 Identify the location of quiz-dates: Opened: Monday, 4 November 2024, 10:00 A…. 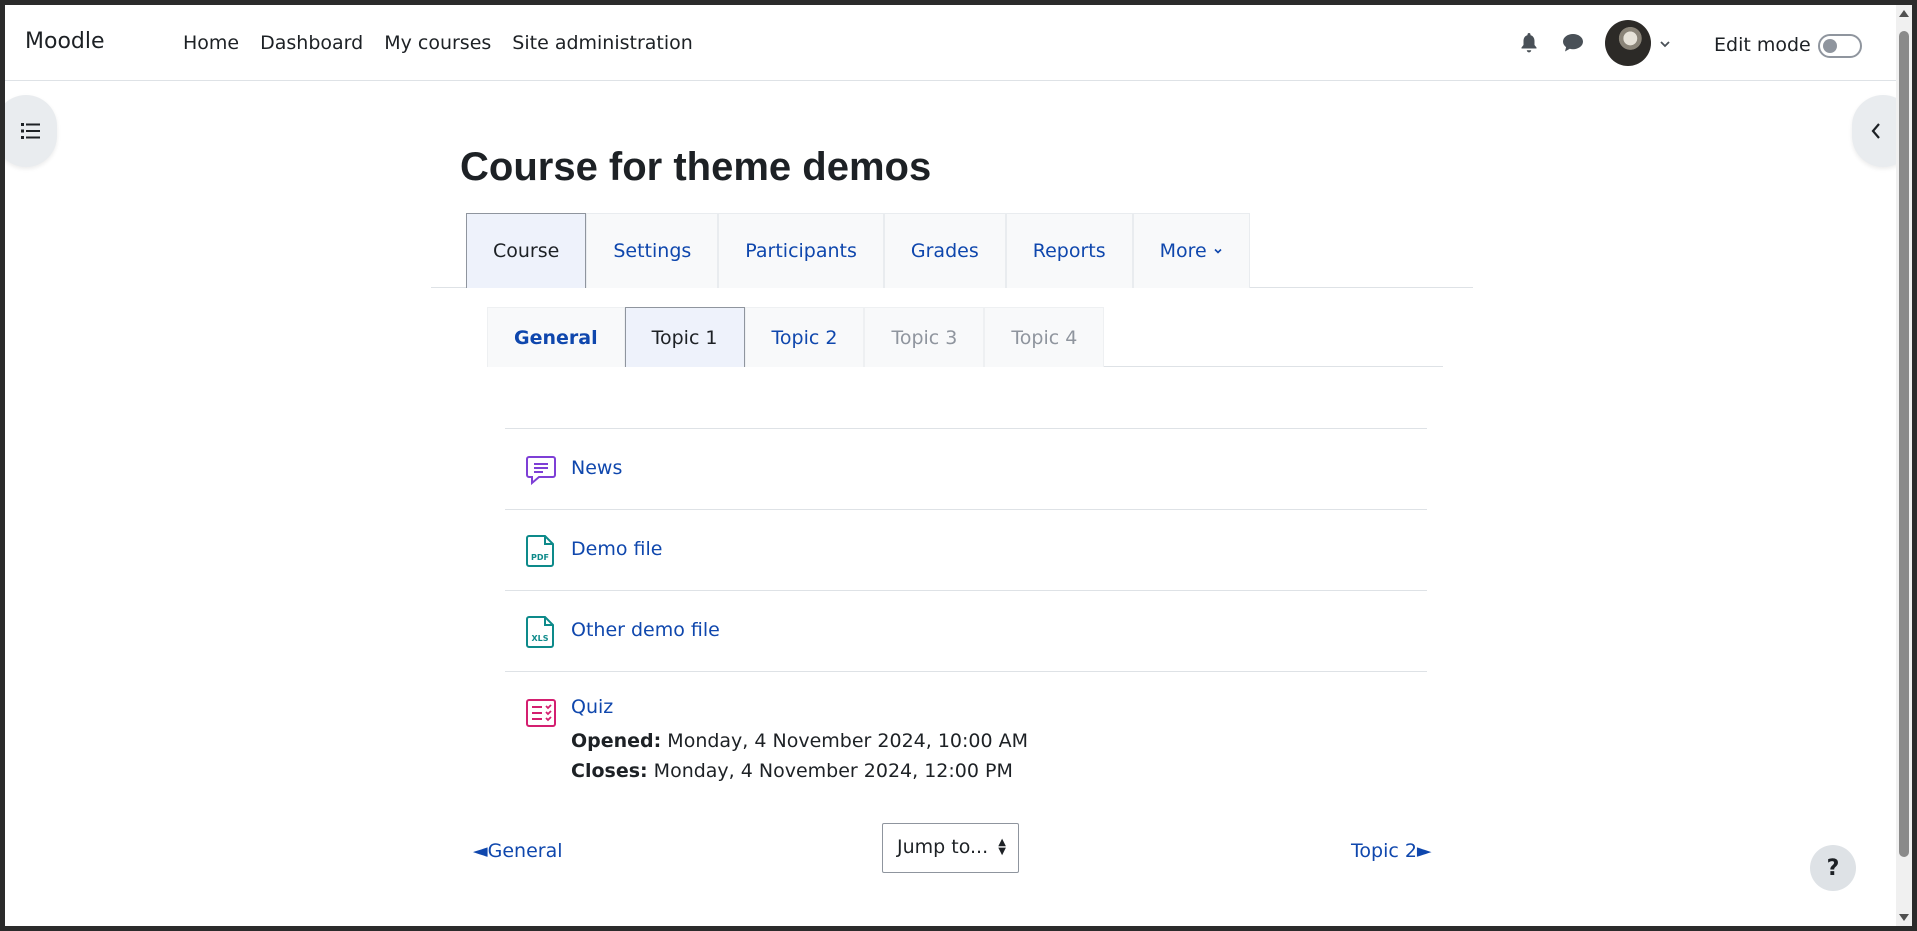
(799, 756).